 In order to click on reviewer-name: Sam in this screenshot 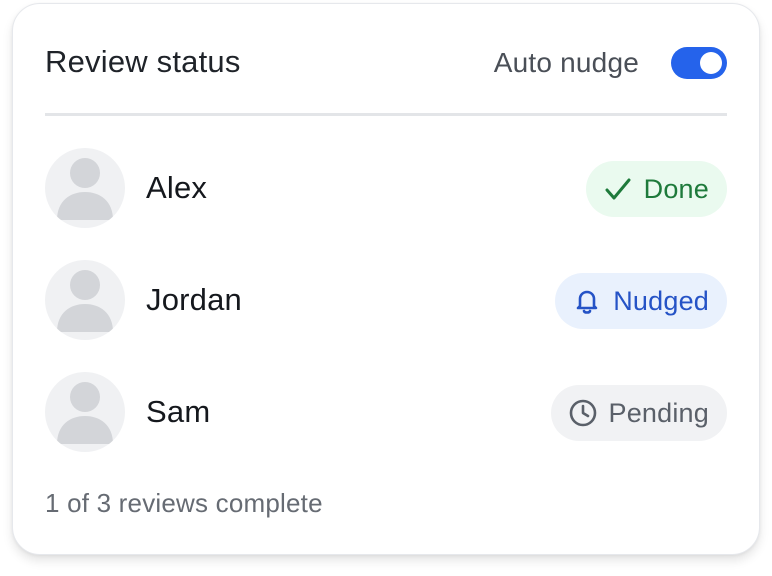, I will do `click(178, 411)`.